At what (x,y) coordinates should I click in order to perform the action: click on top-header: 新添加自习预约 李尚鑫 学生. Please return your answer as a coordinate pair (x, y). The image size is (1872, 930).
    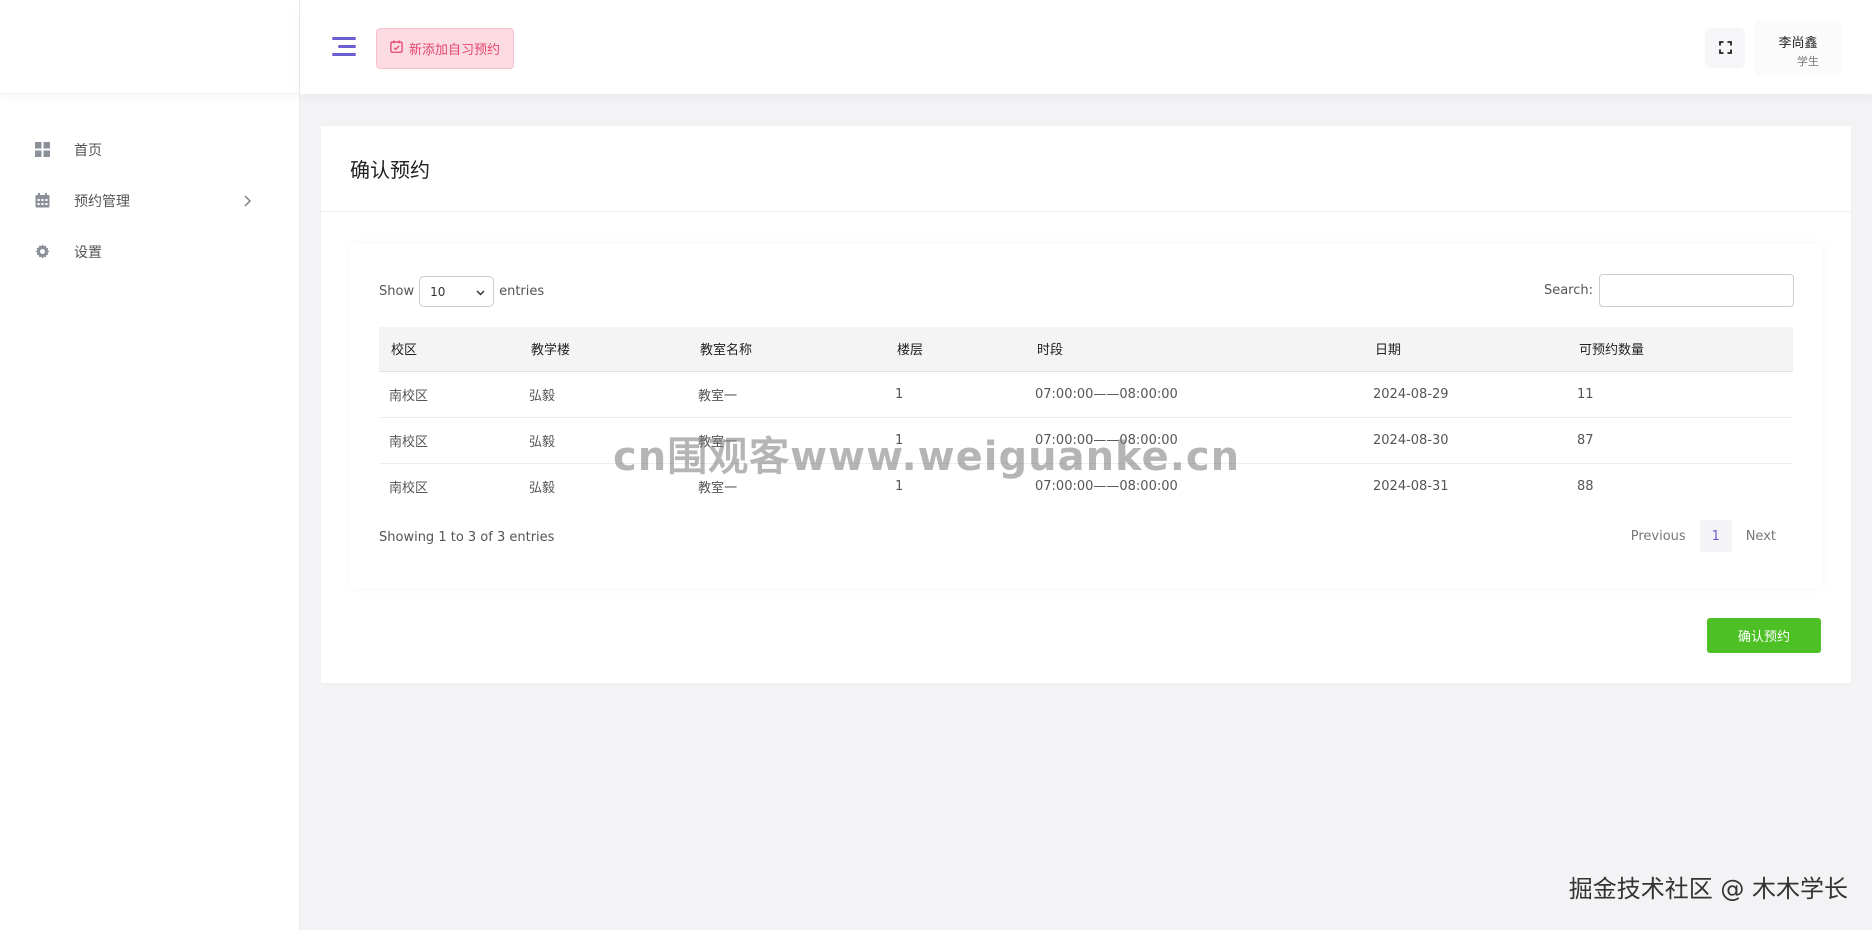
    Looking at the image, I should click on (1086, 47).